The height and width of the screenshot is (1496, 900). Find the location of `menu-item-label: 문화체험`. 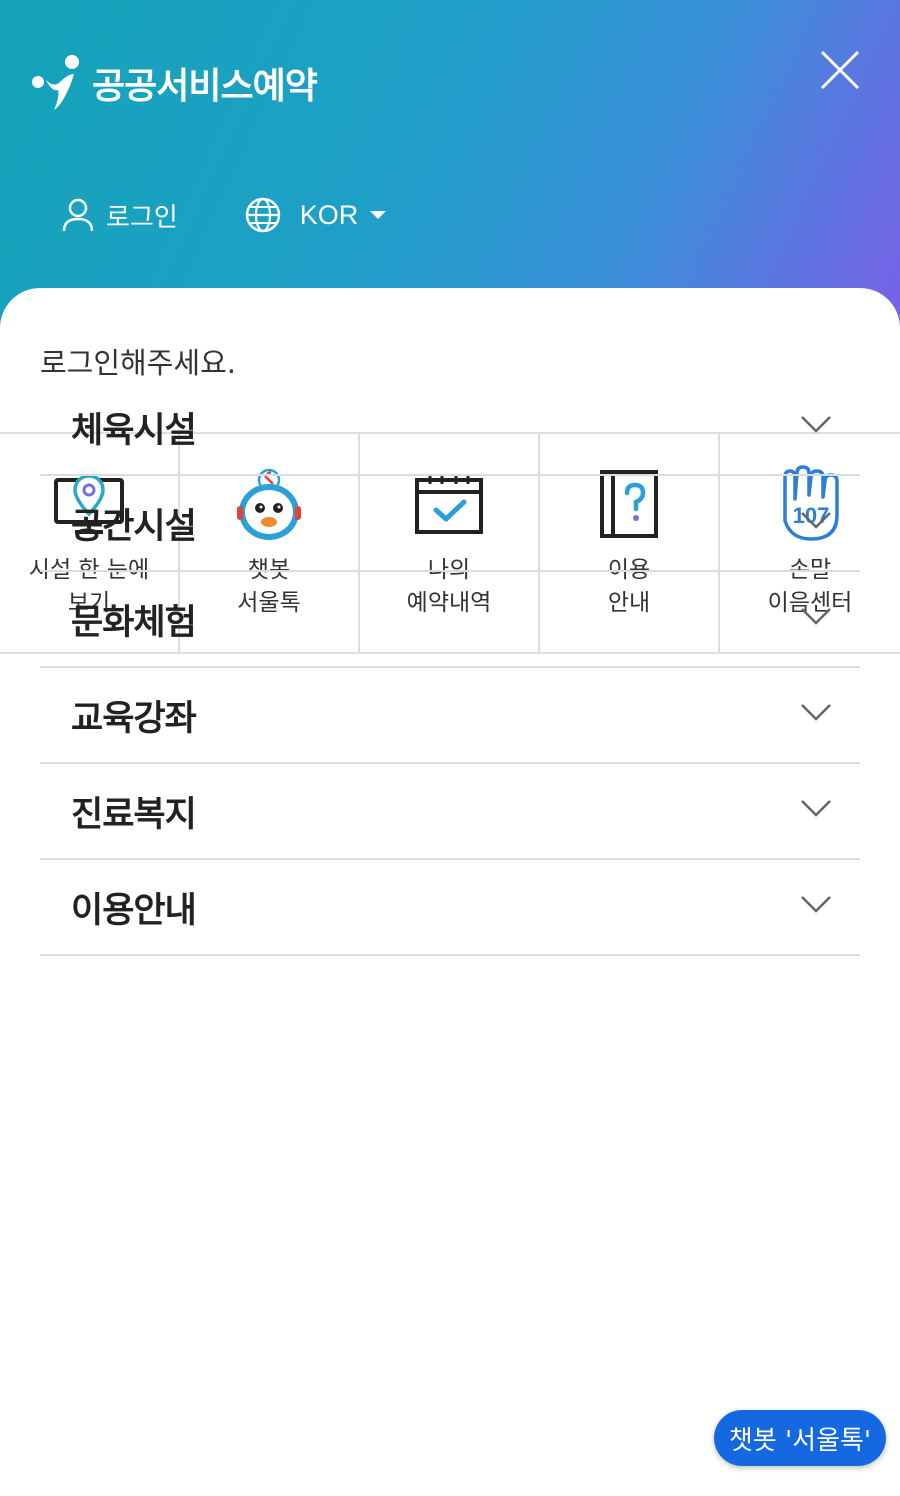

menu-item-label: 문화체험 is located at coordinates (134, 623).